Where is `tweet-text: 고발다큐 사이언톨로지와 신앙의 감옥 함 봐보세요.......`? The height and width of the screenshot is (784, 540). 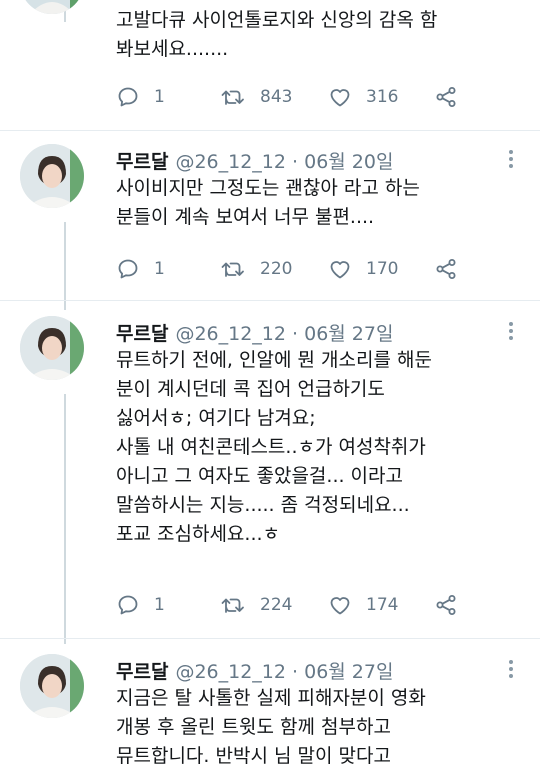
tweet-text: 고발다큐 사이언톨로지와 신앙의 감옥 함 봐보세요....... is located at coordinates (322, 35).